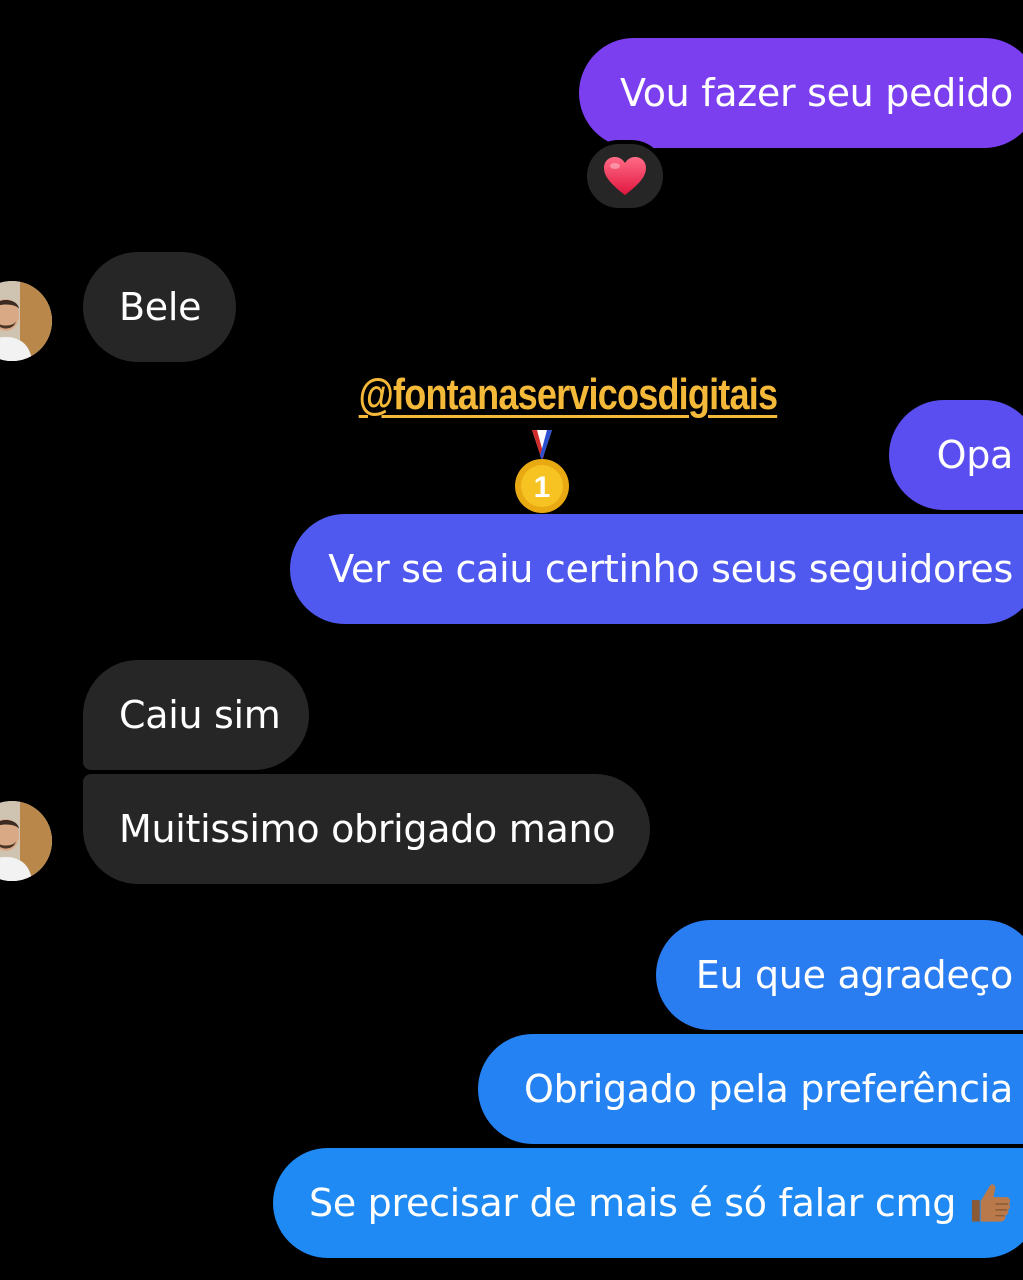 This screenshot has height=1280, width=1023. Describe the element at coordinates (991, 1203) in the screenshot. I see `thumbs-up-icon` at that location.